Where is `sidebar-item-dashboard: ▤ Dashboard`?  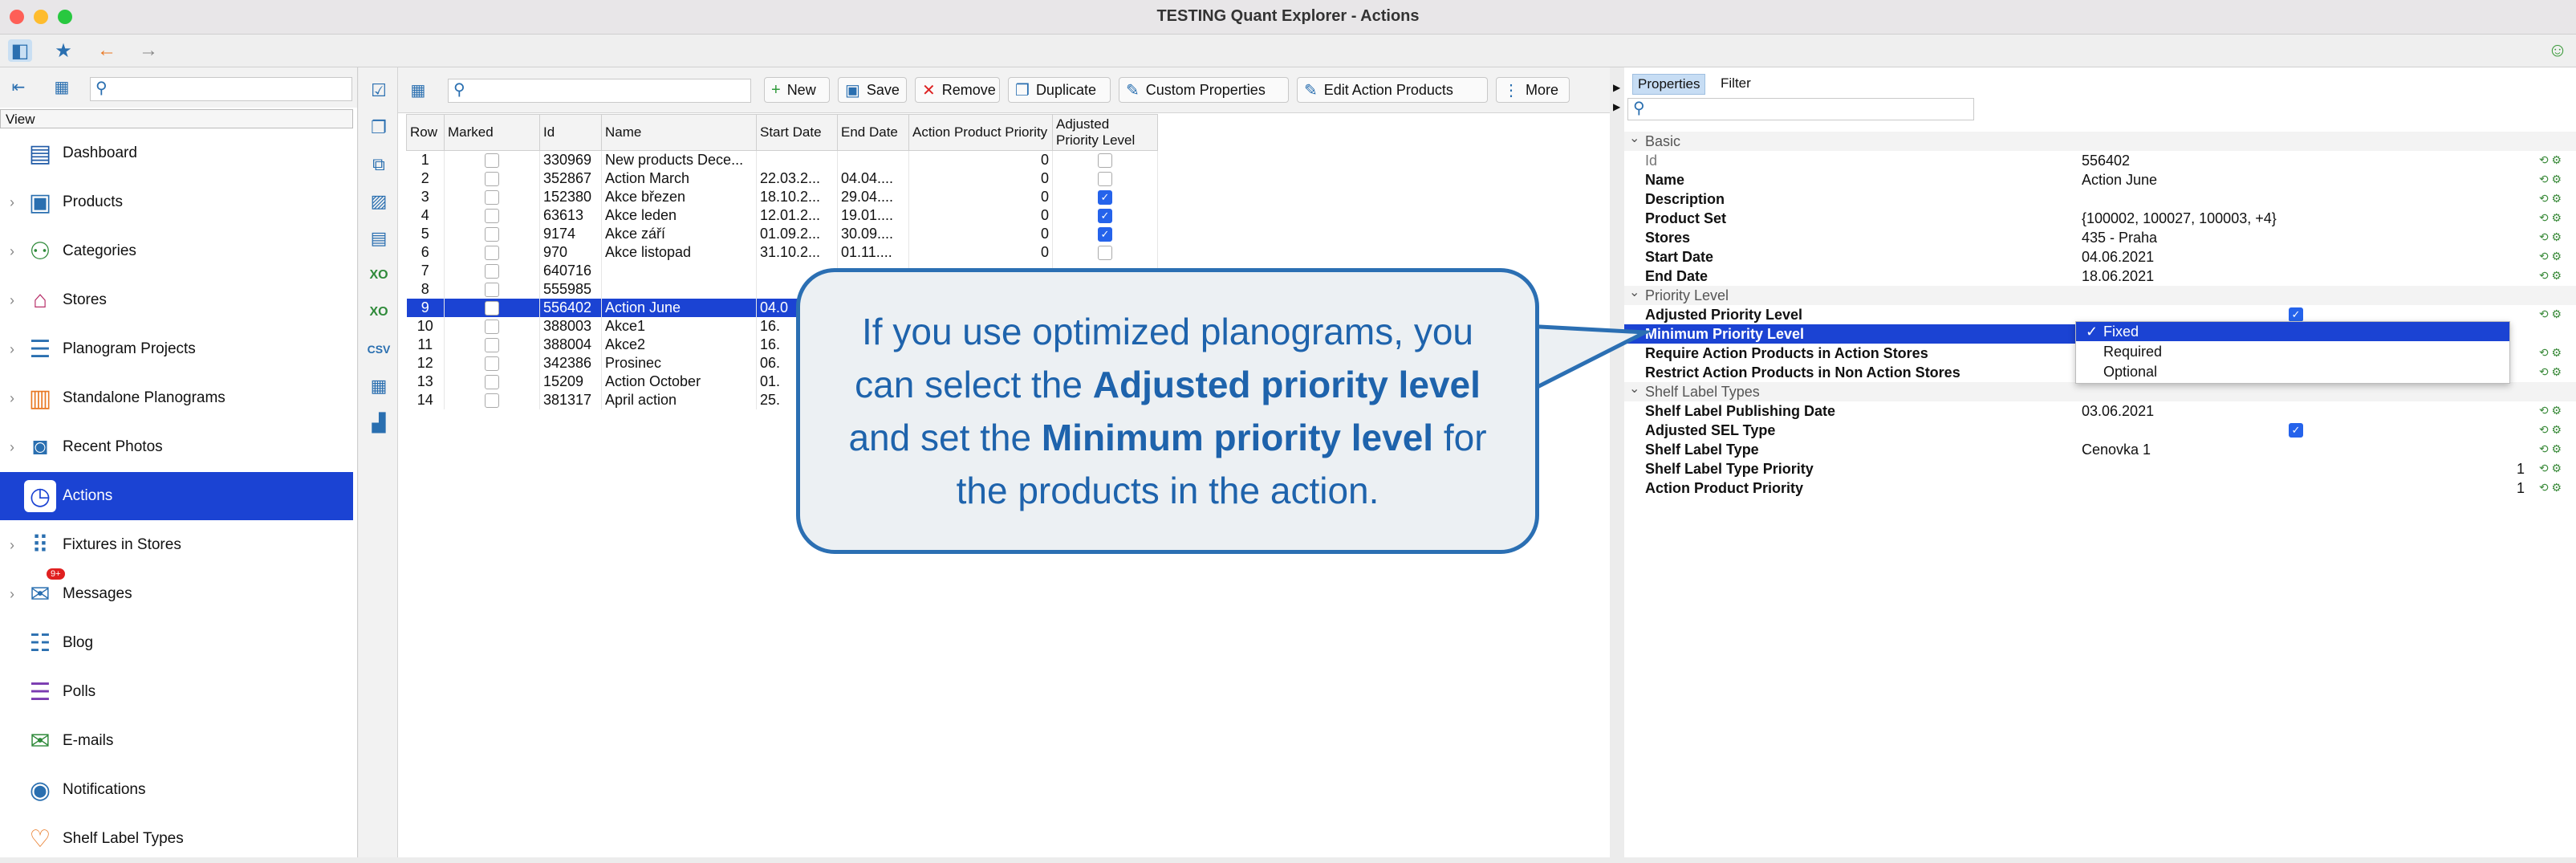 sidebar-item-dashboard: ▤ Dashboard is located at coordinates (176, 153).